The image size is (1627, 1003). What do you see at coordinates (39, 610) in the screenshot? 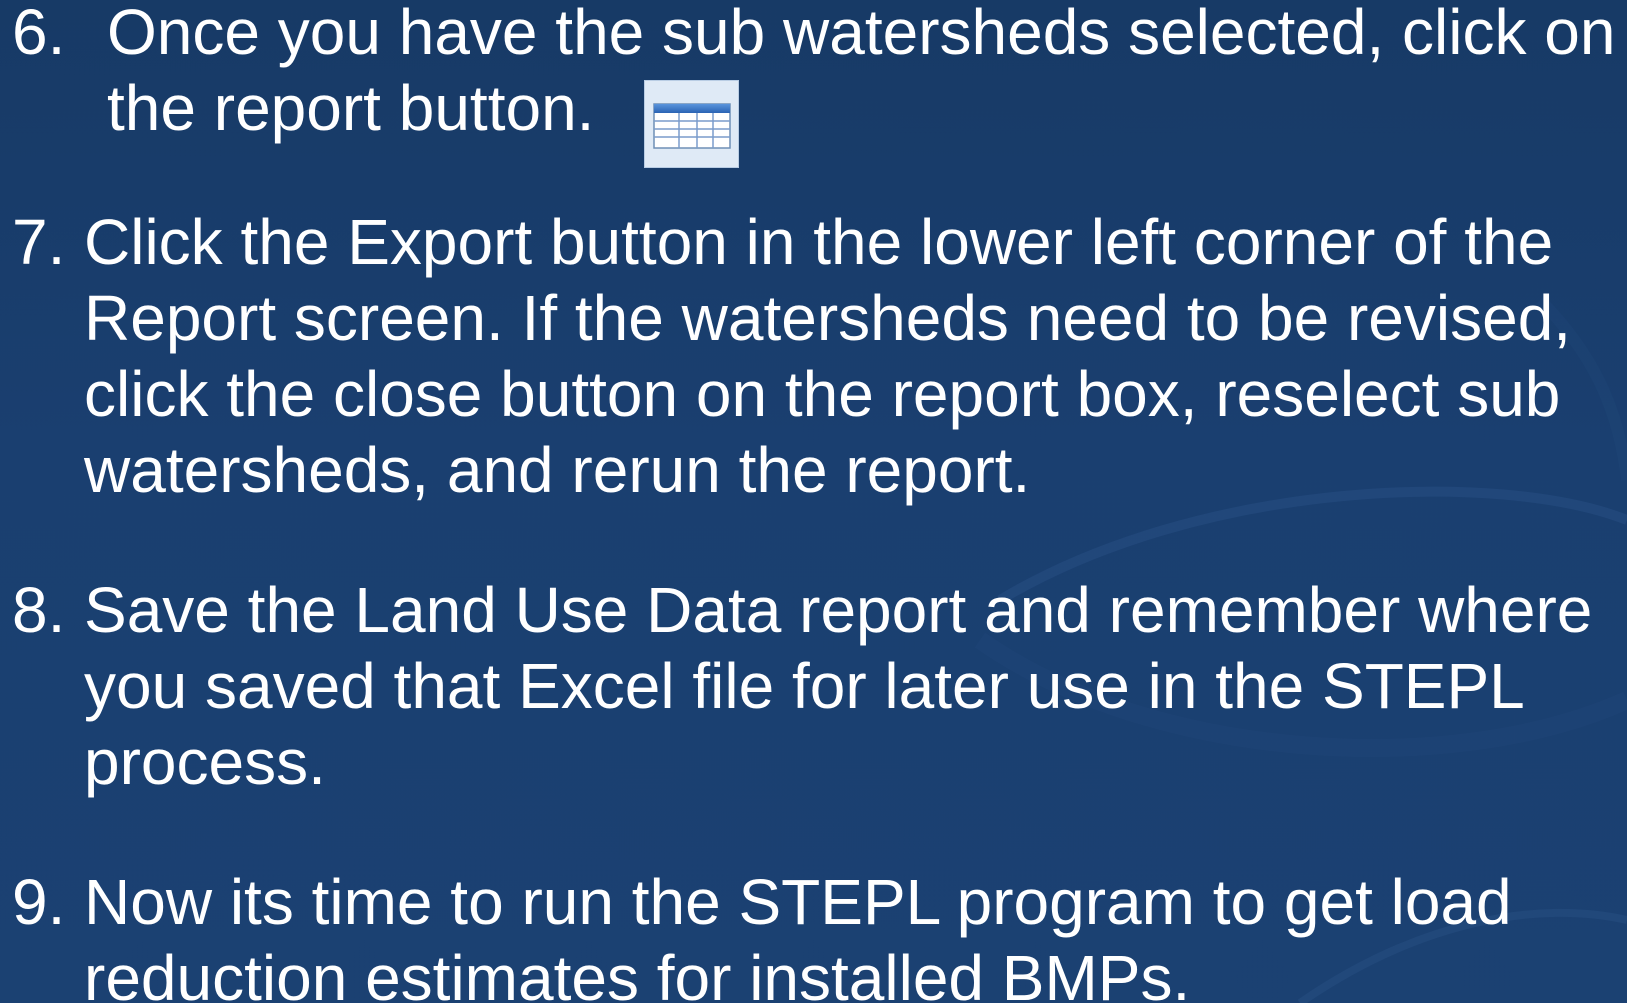
I see `step-number: 8.` at bounding box center [39, 610].